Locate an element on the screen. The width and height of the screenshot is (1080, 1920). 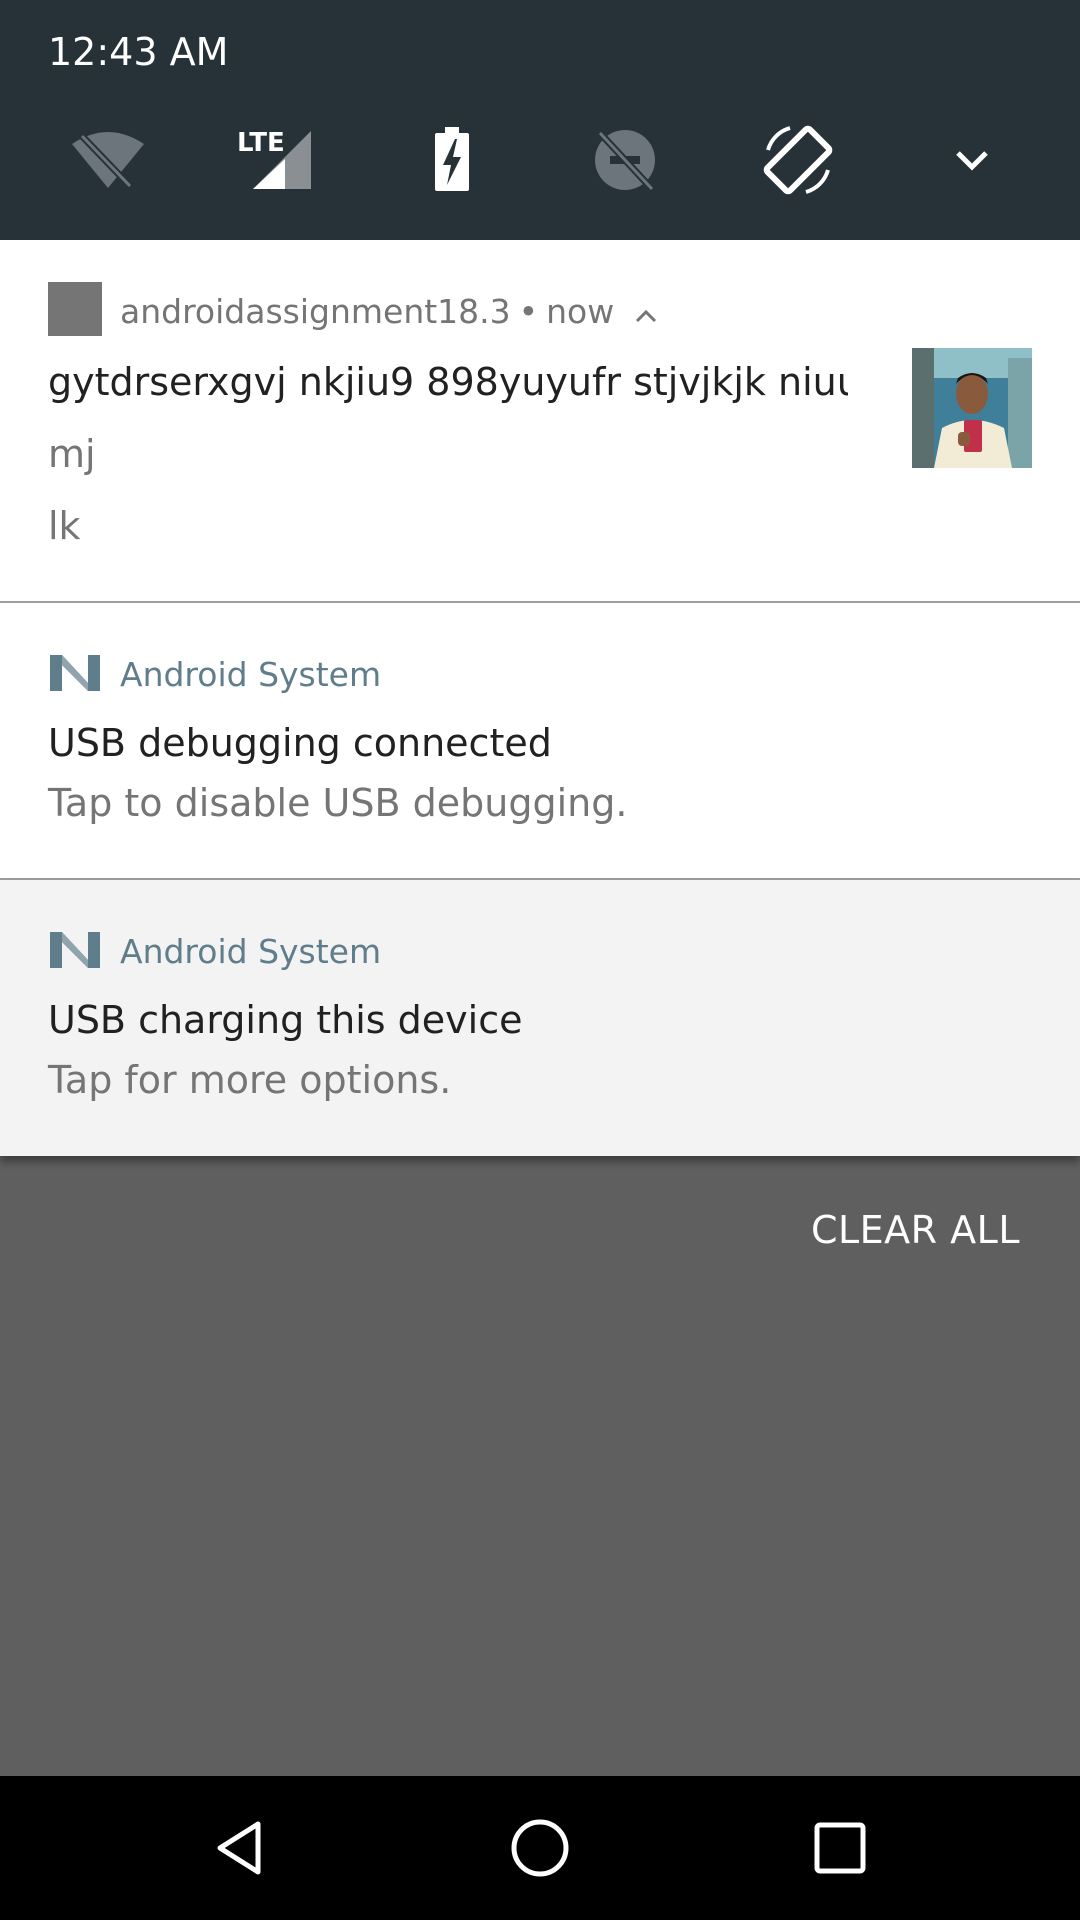
notification-text: Tap to disable USB debugging. is located at coordinates (338, 803).